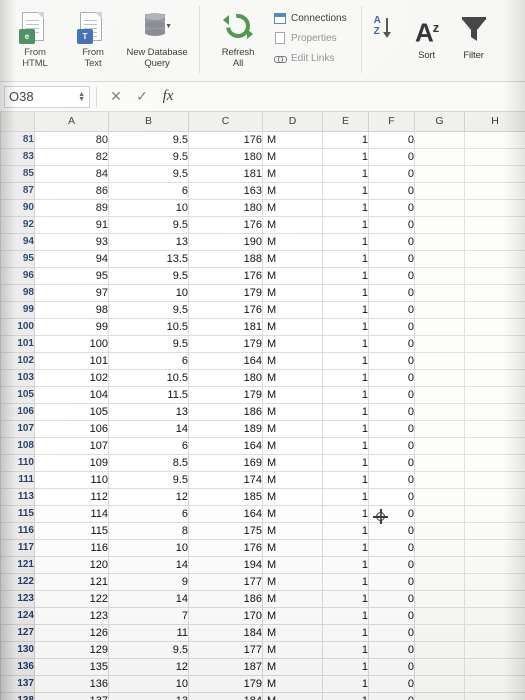  I want to click on cell-F87: 0, so click(391, 190).